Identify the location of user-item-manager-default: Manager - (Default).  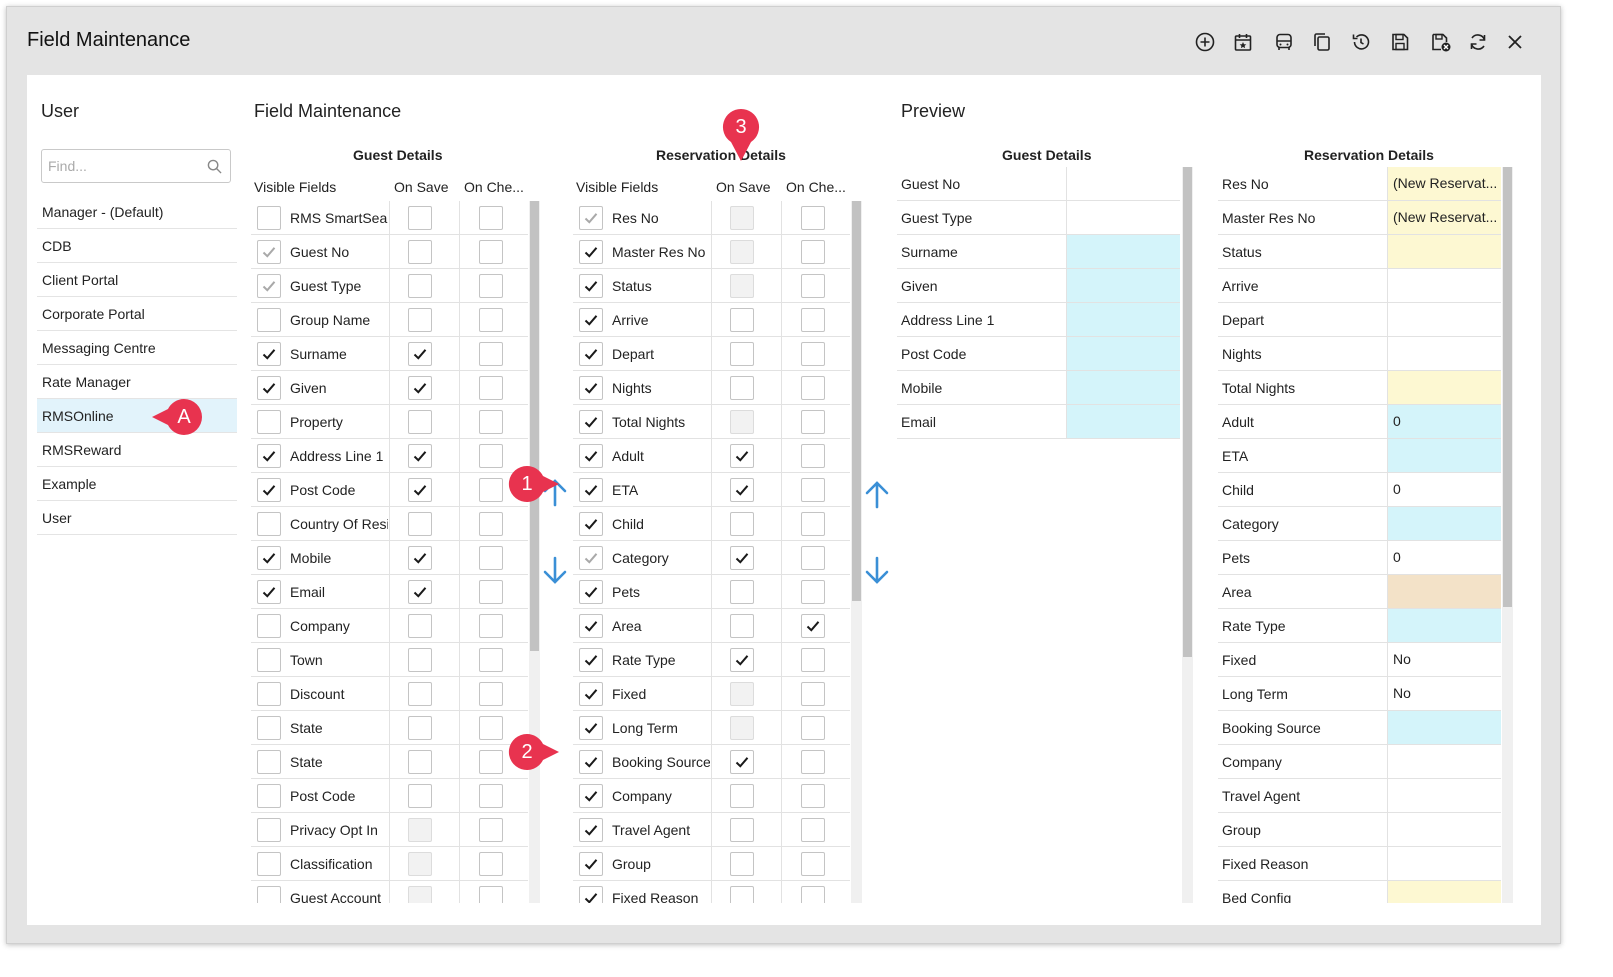
(137, 212).